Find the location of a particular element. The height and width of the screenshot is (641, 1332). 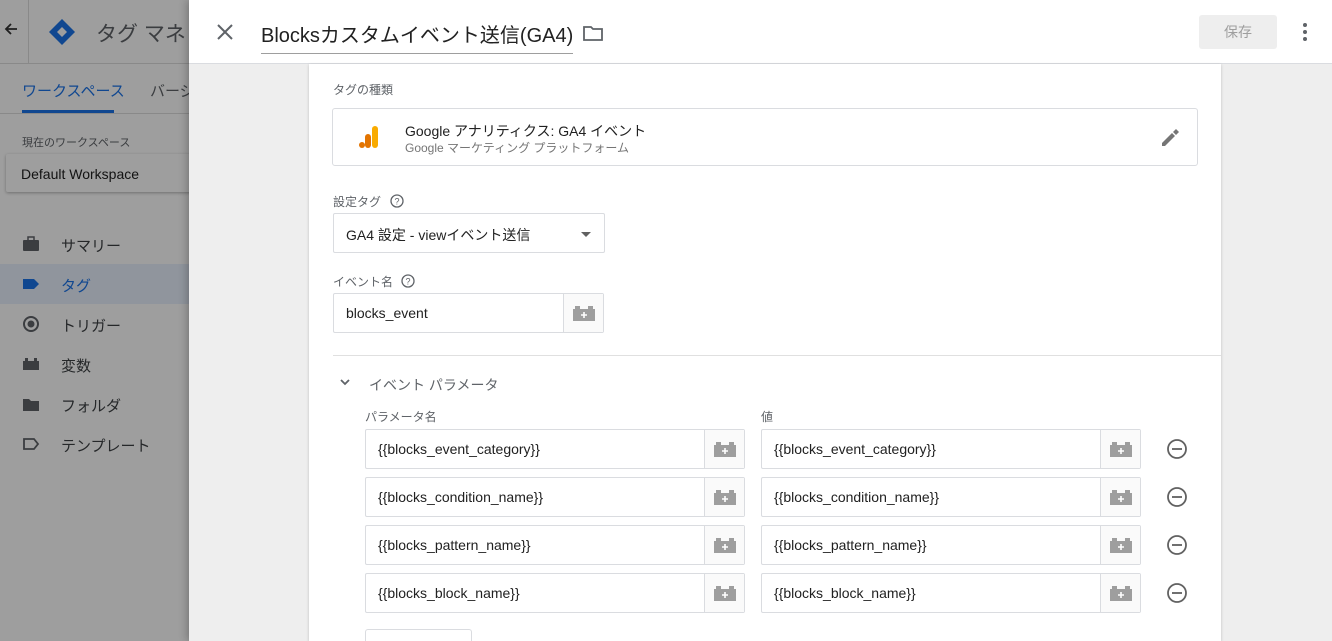

dropdown-arrow-icon is located at coordinates (586, 234).